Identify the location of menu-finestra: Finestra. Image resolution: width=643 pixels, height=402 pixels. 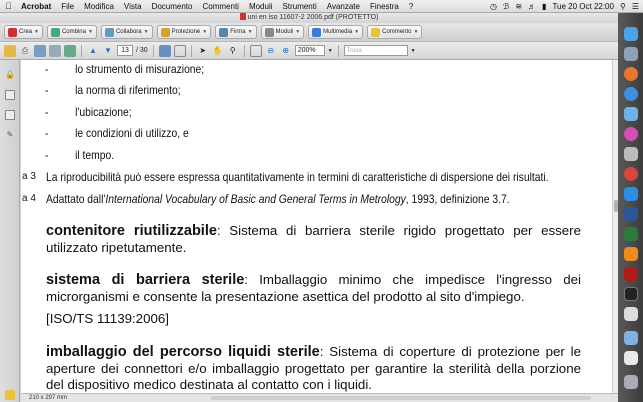
(384, 6).